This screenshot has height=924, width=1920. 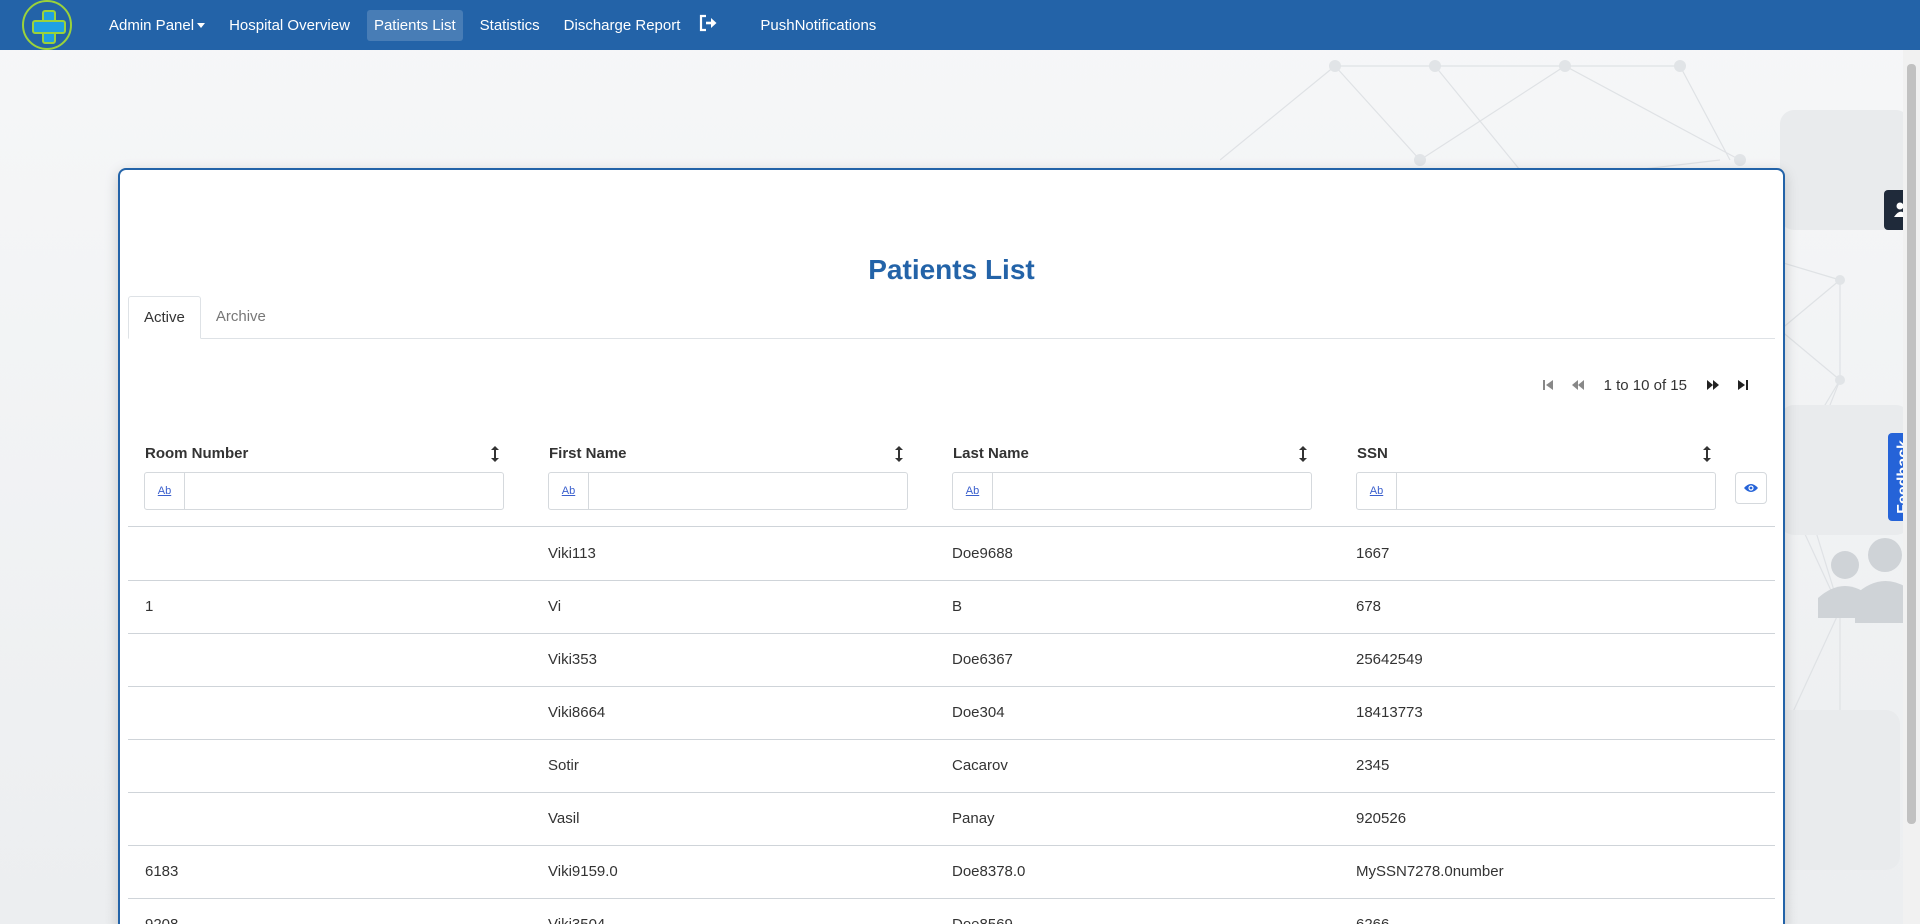 I want to click on last-page-icon, so click(x=1743, y=385).